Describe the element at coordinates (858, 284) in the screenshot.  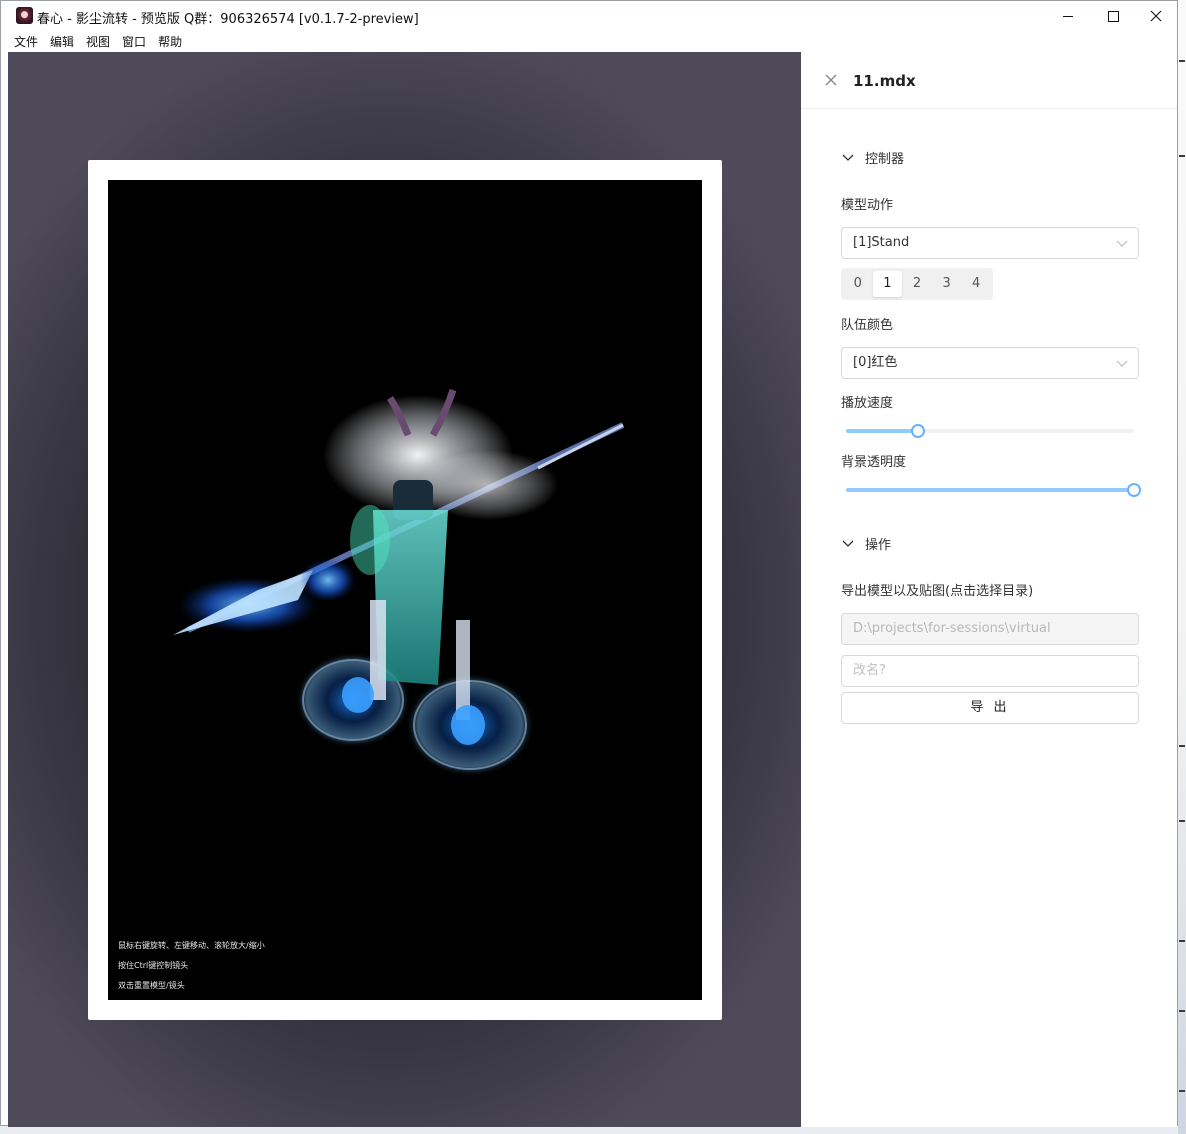
I see `variant-option-0: 0` at that location.